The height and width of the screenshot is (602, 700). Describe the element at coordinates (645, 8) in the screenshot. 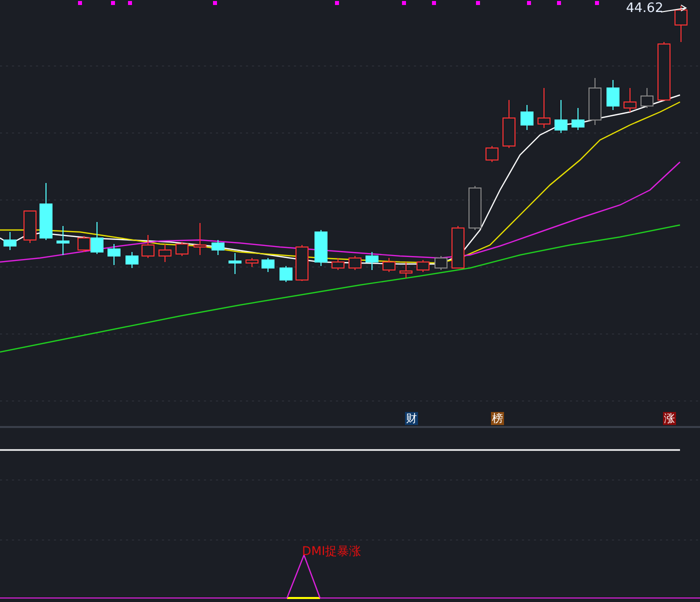

I see `price-label: 44.62` at that location.